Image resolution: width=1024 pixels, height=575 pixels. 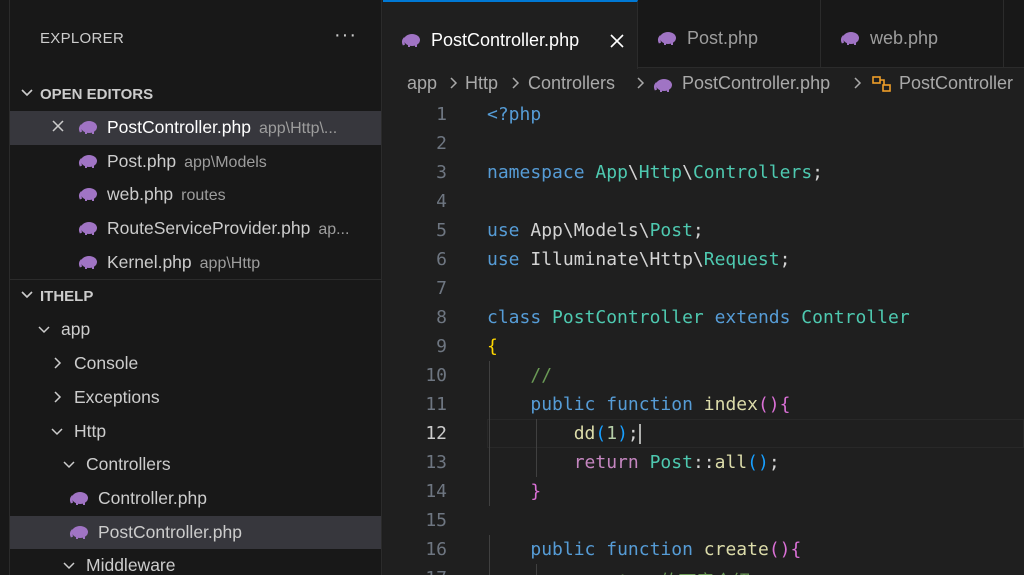 What do you see at coordinates (541, 375) in the screenshot?
I see `code-token: //` at bounding box center [541, 375].